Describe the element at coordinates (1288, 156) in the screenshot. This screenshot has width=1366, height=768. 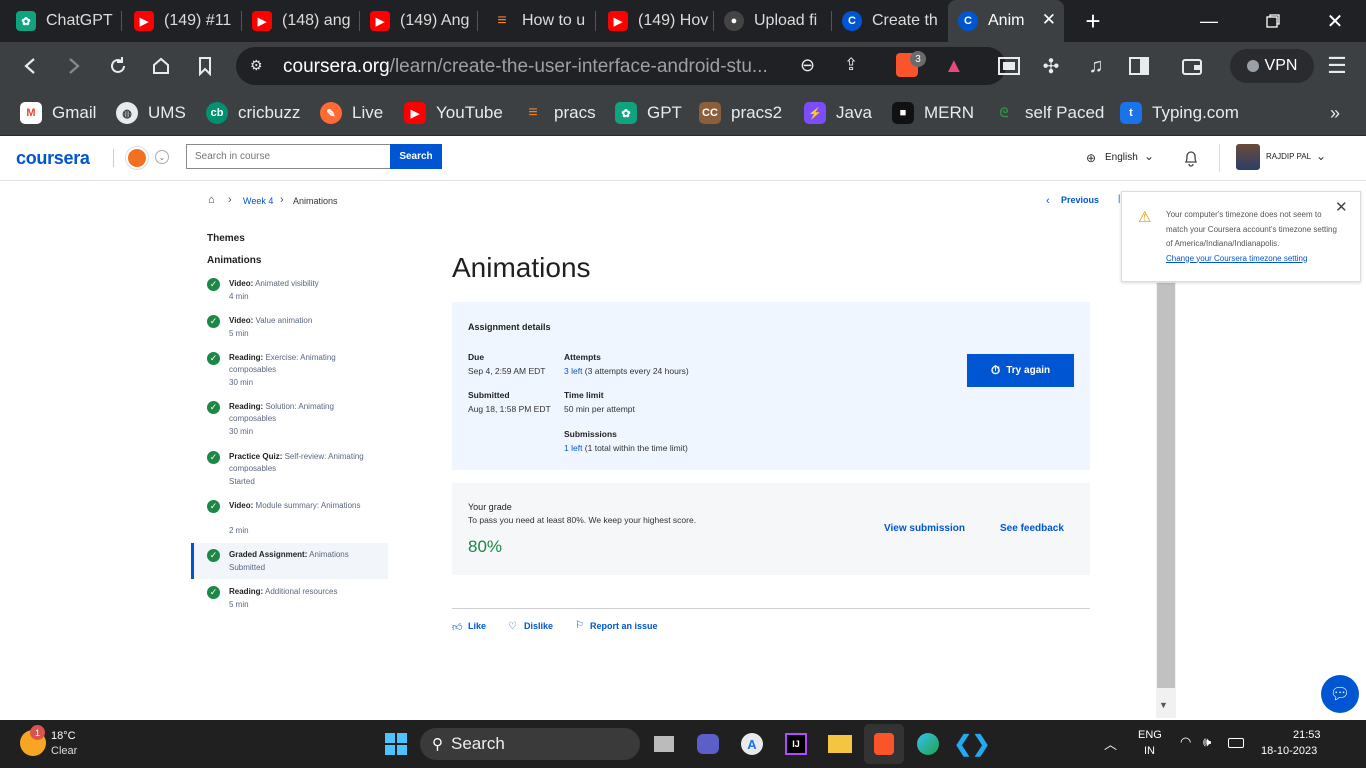
I see `user-name: RAJDIP PAL` at that location.